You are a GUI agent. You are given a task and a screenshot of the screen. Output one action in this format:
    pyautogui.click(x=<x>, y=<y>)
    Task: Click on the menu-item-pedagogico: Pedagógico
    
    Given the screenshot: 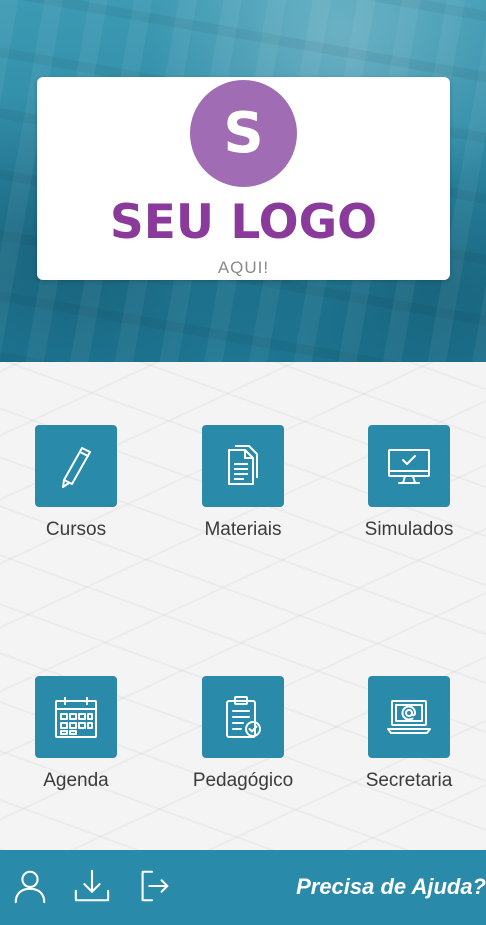 What is the action you would take?
    pyautogui.click(x=243, y=734)
    